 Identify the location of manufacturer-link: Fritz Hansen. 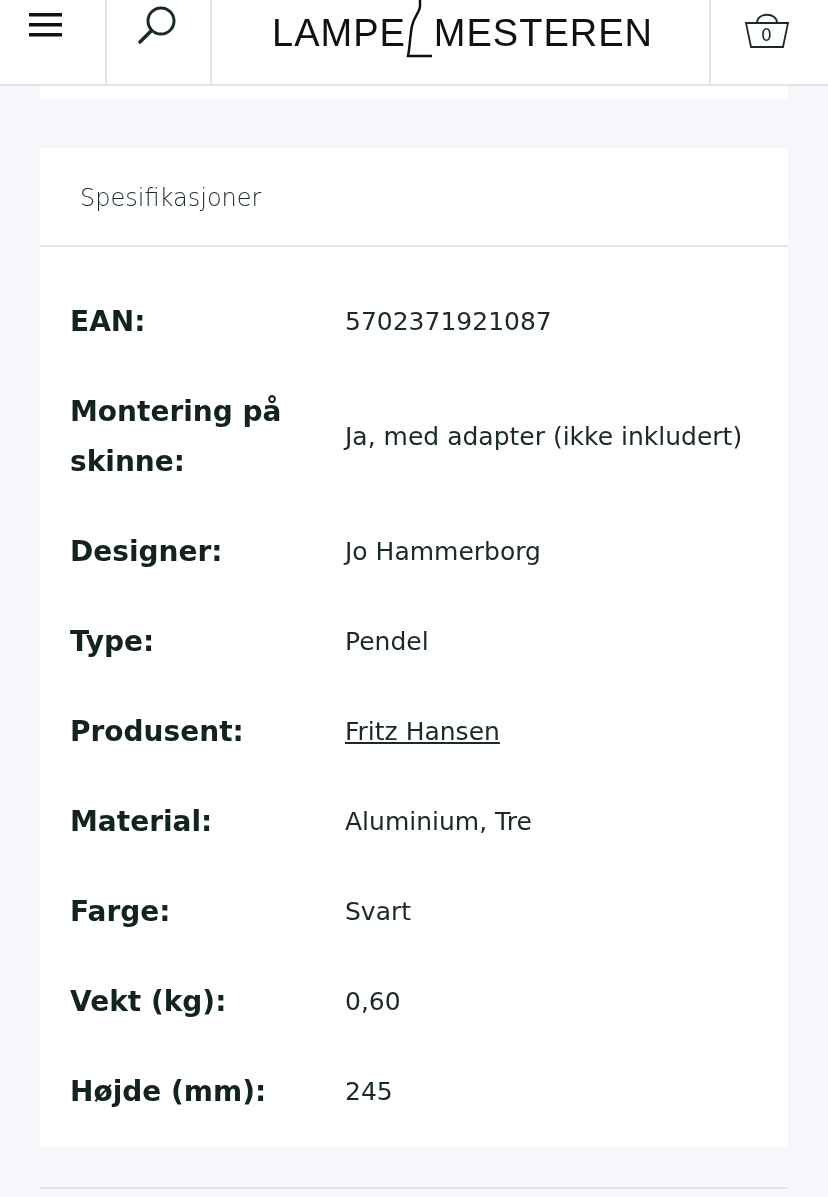
(422, 732).